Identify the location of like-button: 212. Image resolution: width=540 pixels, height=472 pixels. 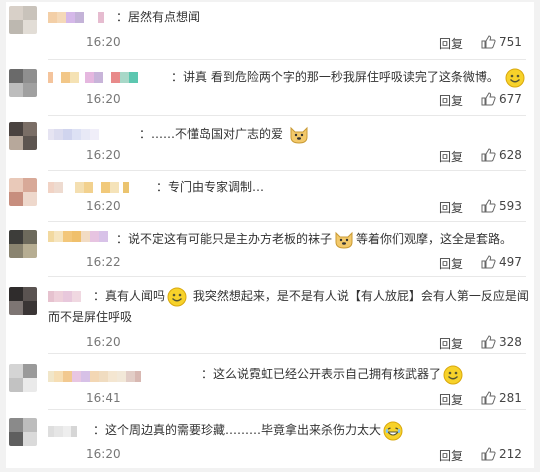
(501, 454).